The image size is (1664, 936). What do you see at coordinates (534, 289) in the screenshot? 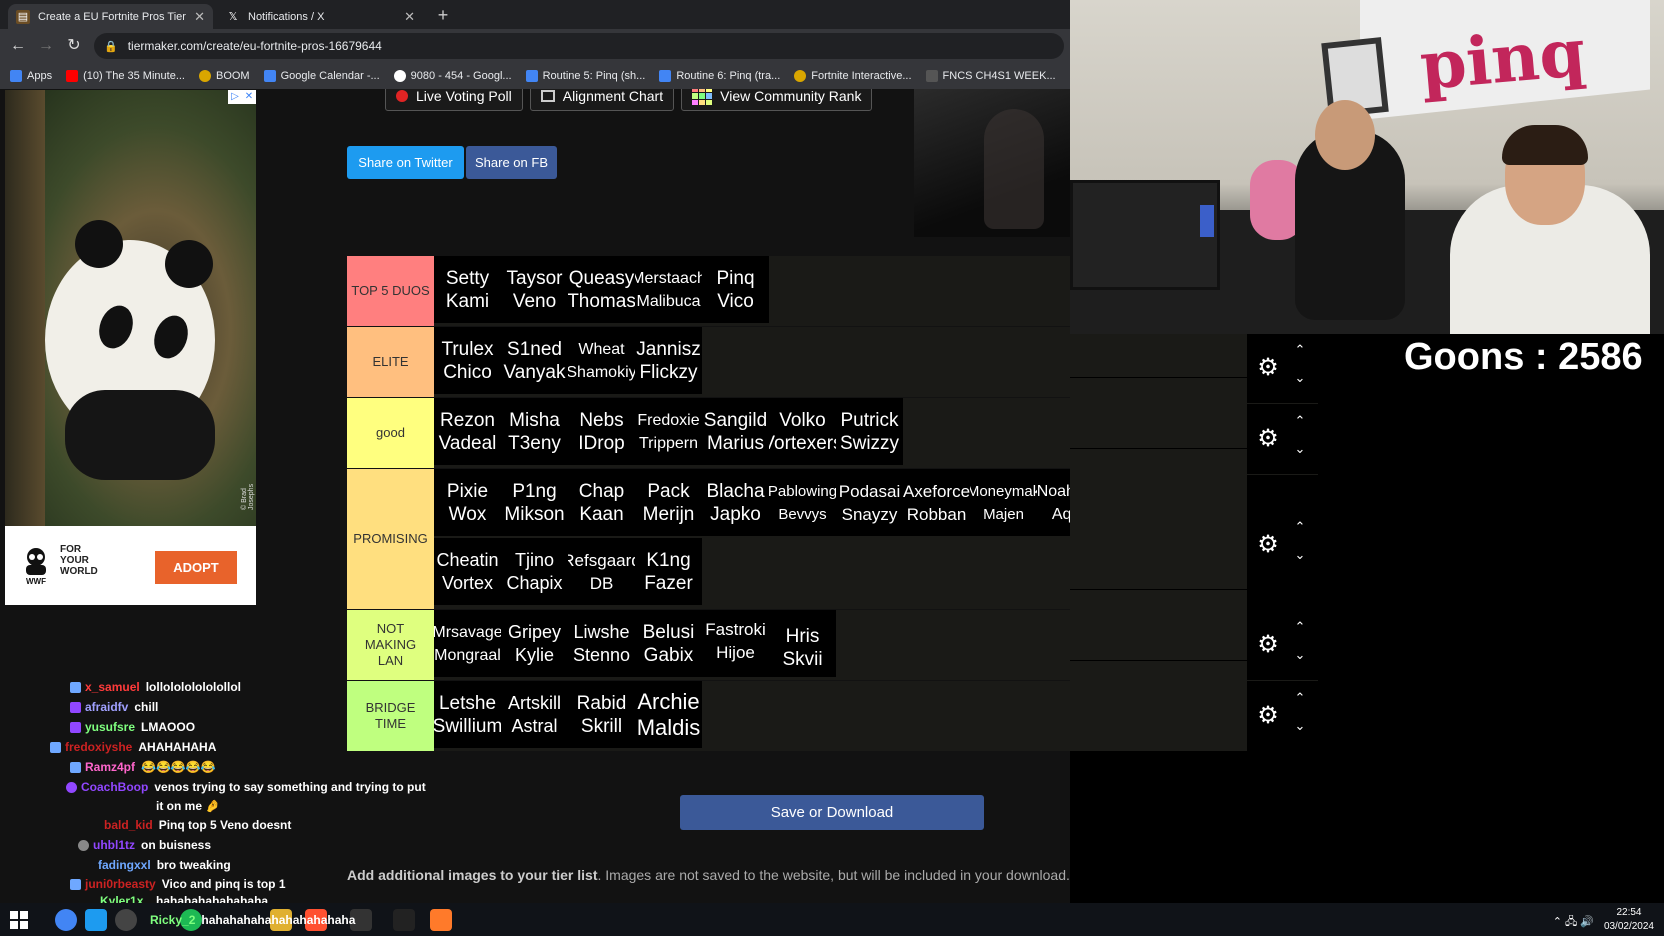
I see `tier-item: Taysor Veno` at bounding box center [534, 289].